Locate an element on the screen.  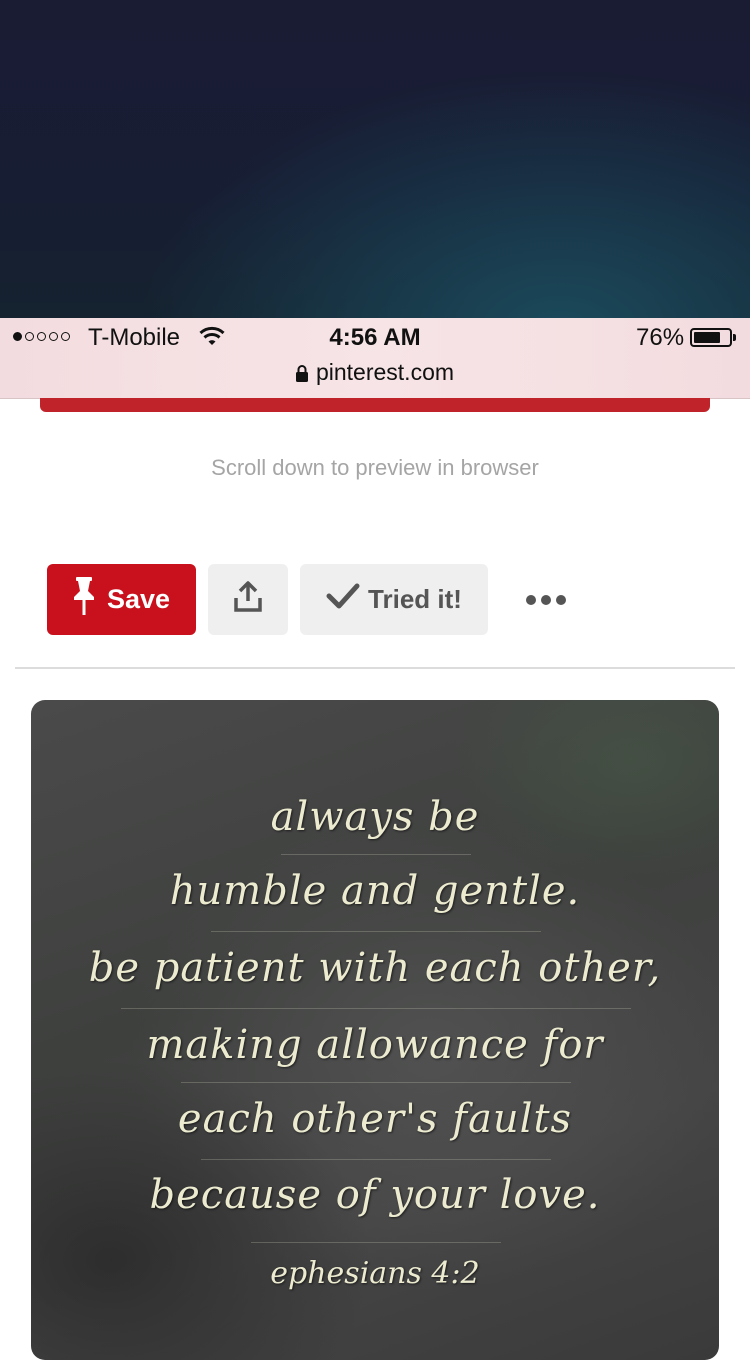
checkmark-icon is located at coordinates (343, 599).